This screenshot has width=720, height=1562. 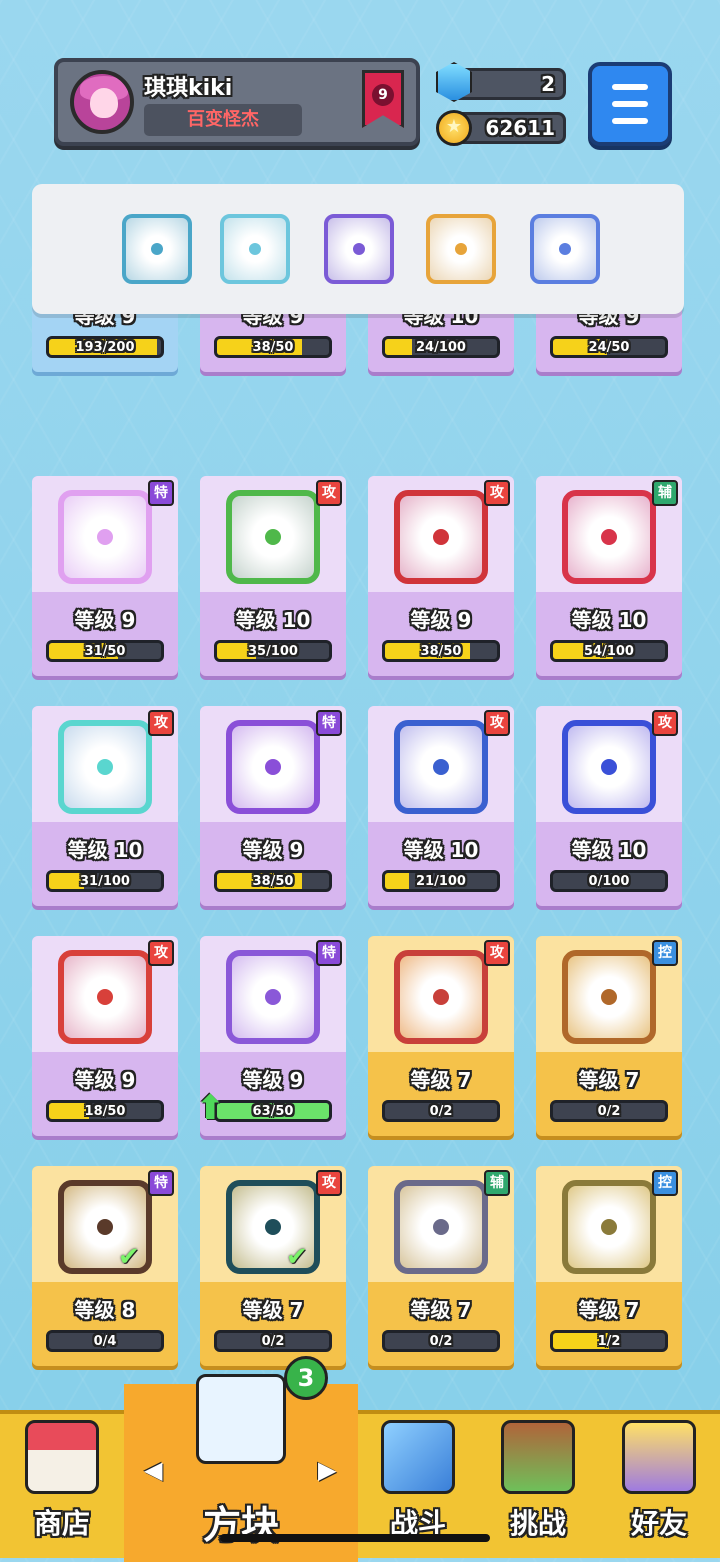 I want to click on dice-card: 攻等级 7 0/2, so click(x=441, y=1036).